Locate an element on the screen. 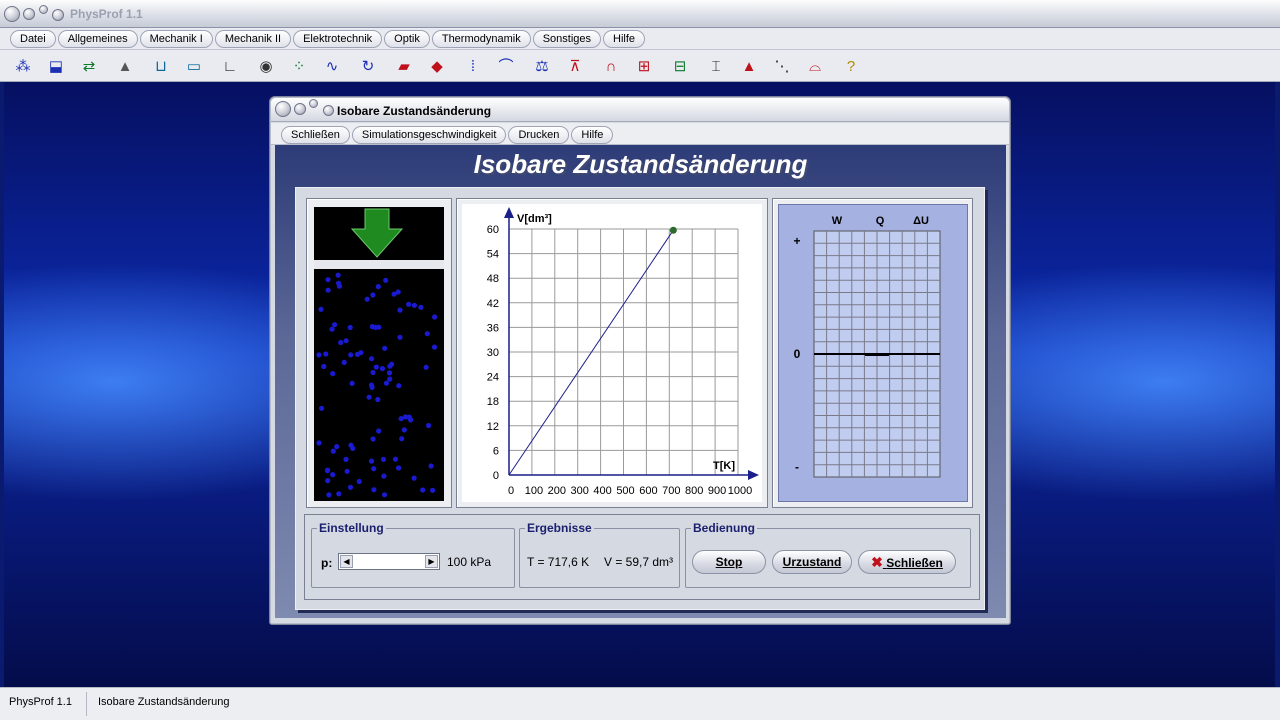  menu-mechanik-ii: Mechanik II is located at coordinates (253, 39).